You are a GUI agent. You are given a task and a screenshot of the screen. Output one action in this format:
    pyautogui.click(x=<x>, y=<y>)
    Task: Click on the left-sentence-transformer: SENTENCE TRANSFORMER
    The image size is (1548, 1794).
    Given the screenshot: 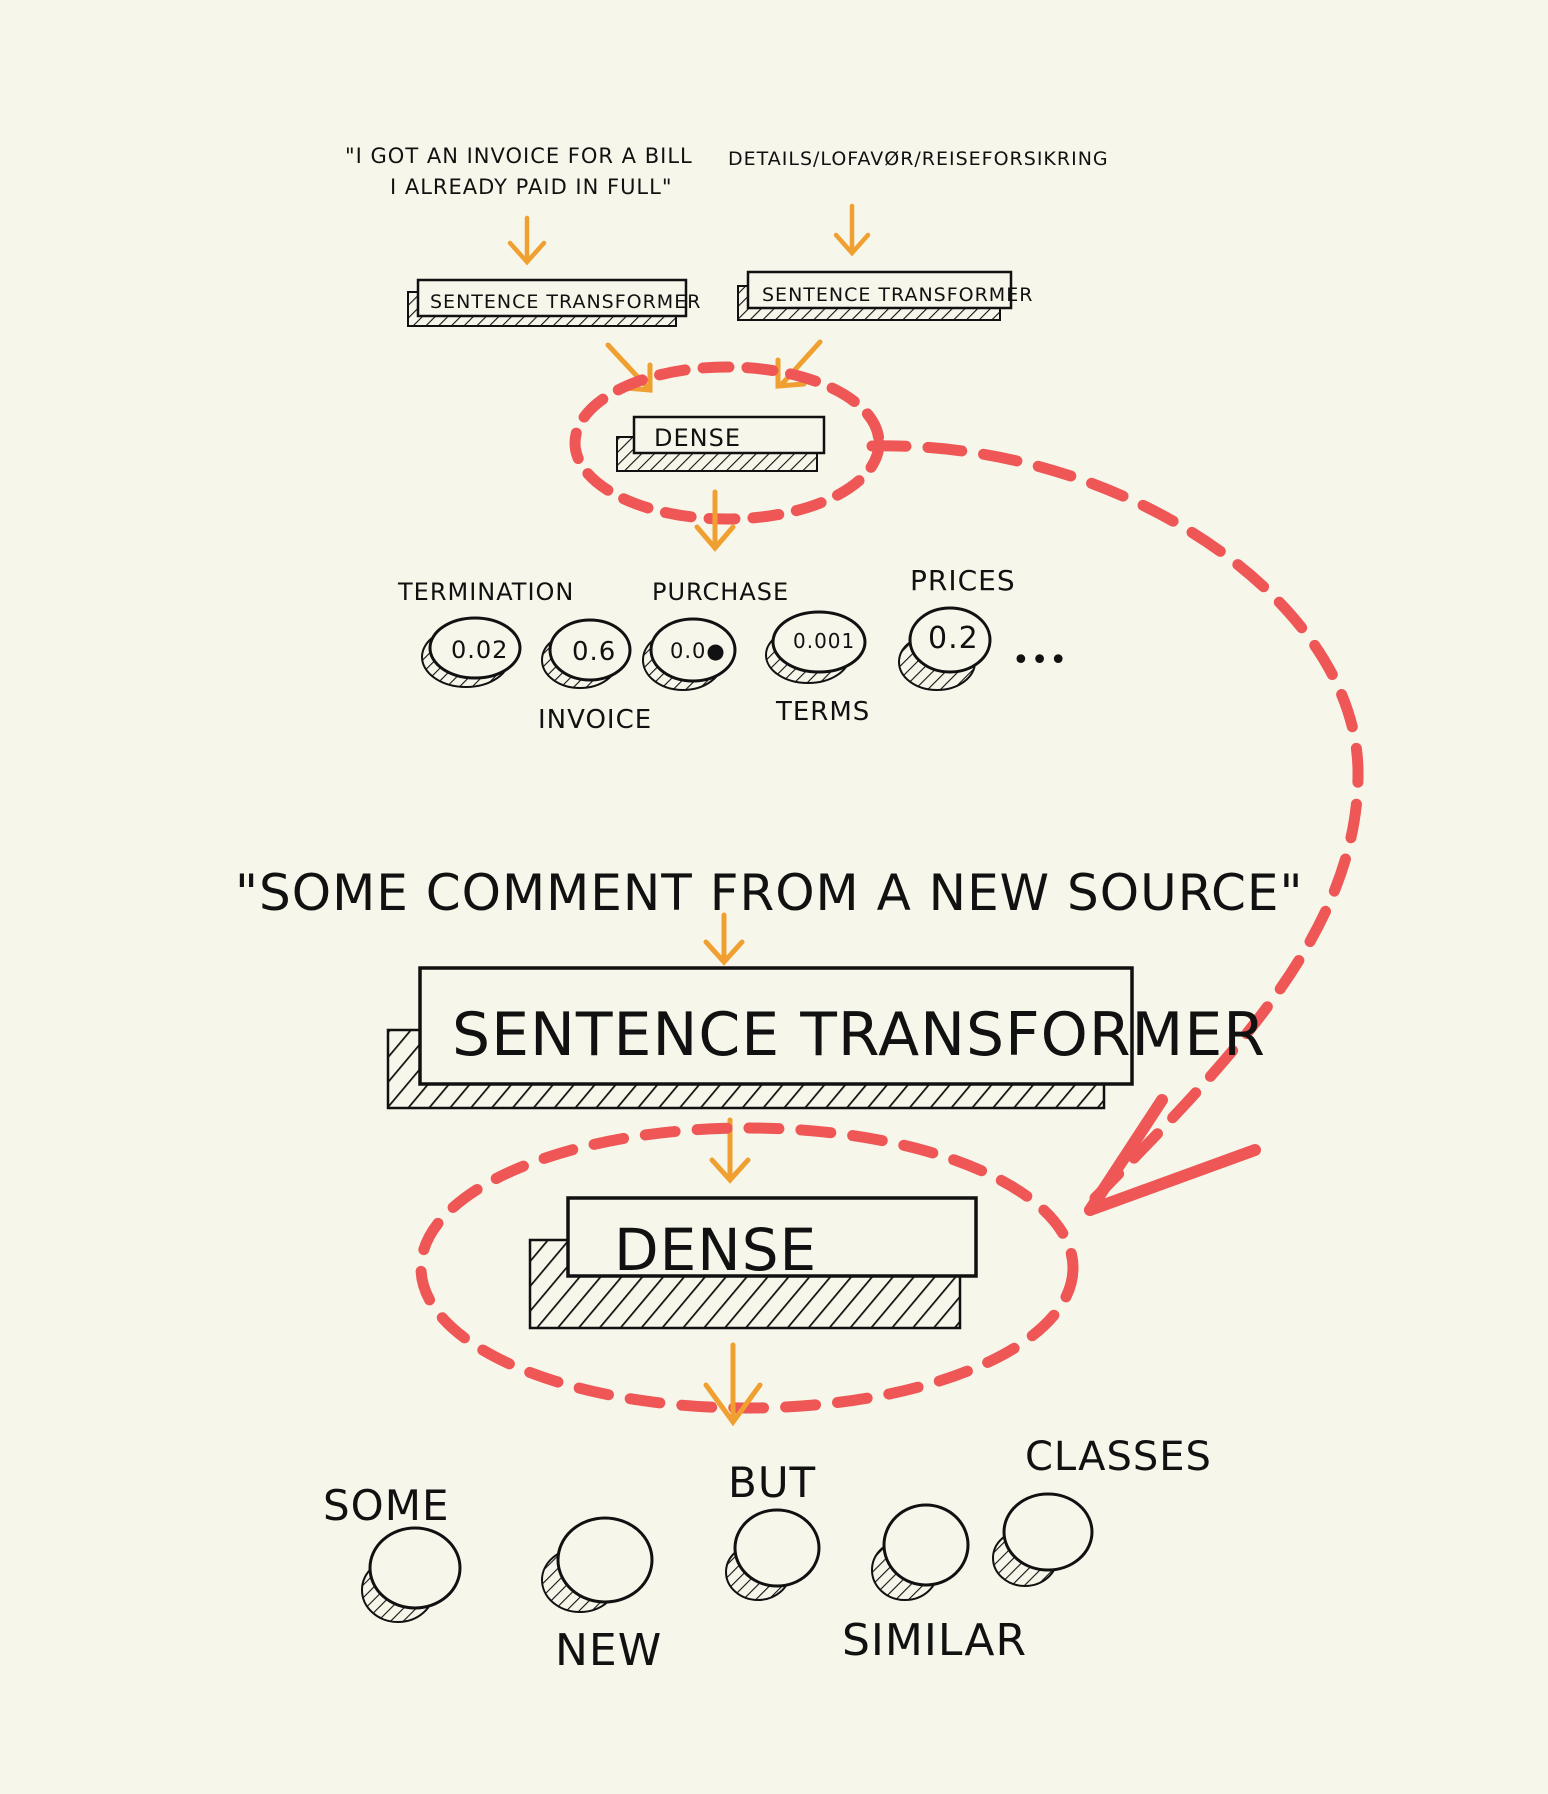 What is the action you would take?
    pyautogui.click(x=554, y=302)
    